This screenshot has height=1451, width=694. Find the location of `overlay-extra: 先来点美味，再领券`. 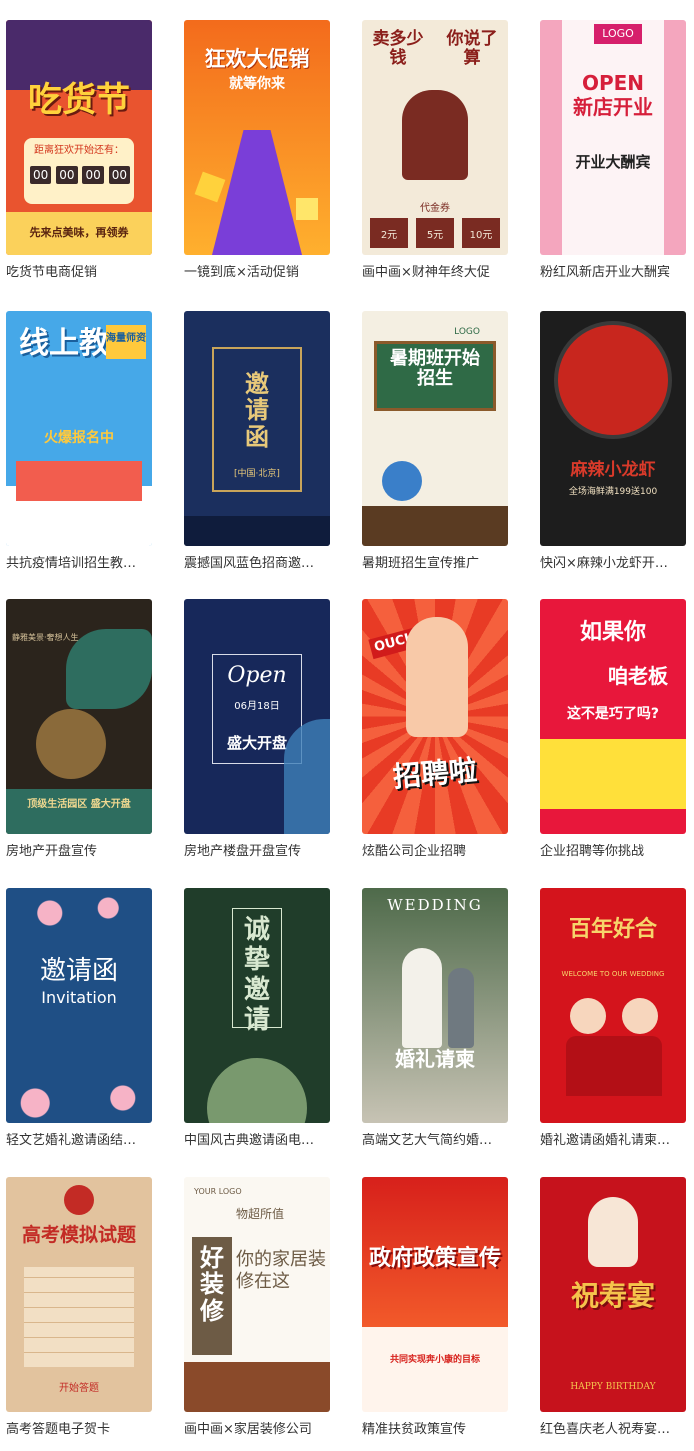

overlay-extra: 先来点美味，再领券 is located at coordinates (79, 232).